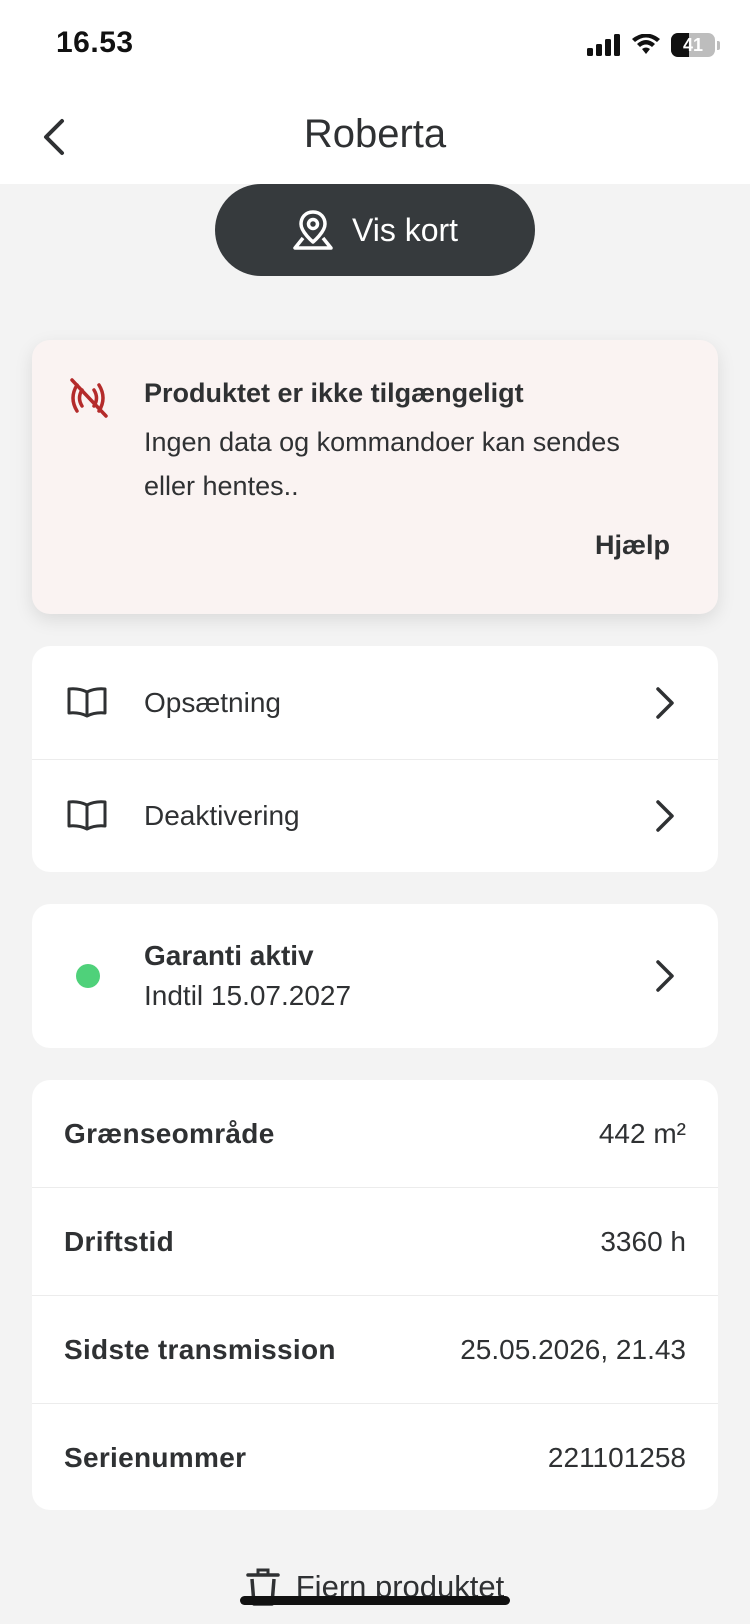 This screenshot has width=750, height=1624. What do you see at coordinates (375, 976) in the screenshot?
I see `warranty-card: Garanti aktiv Indtil 15.07.2027` at bounding box center [375, 976].